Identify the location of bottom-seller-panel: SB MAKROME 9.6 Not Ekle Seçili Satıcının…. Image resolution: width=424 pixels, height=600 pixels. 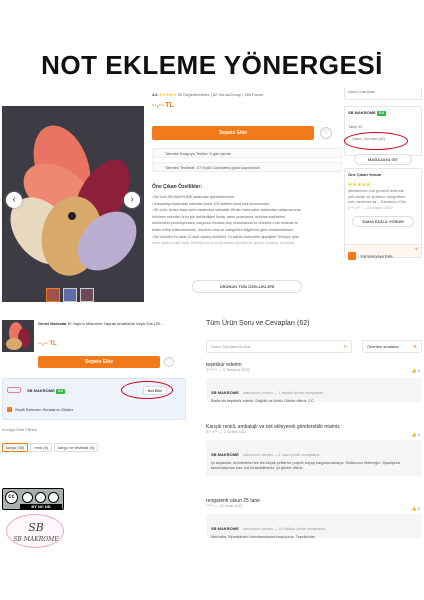
(94, 399).